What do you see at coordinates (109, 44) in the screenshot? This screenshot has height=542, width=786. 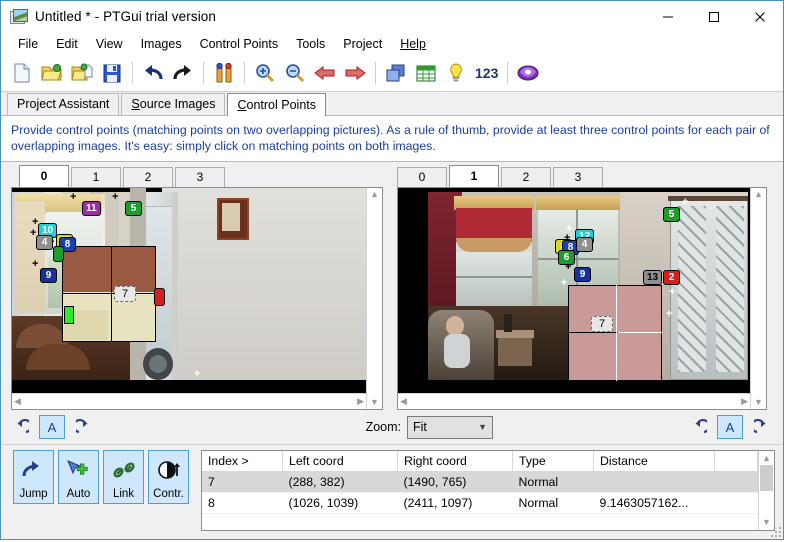 I see `menu-view: View` at bounding box center [109, 44].